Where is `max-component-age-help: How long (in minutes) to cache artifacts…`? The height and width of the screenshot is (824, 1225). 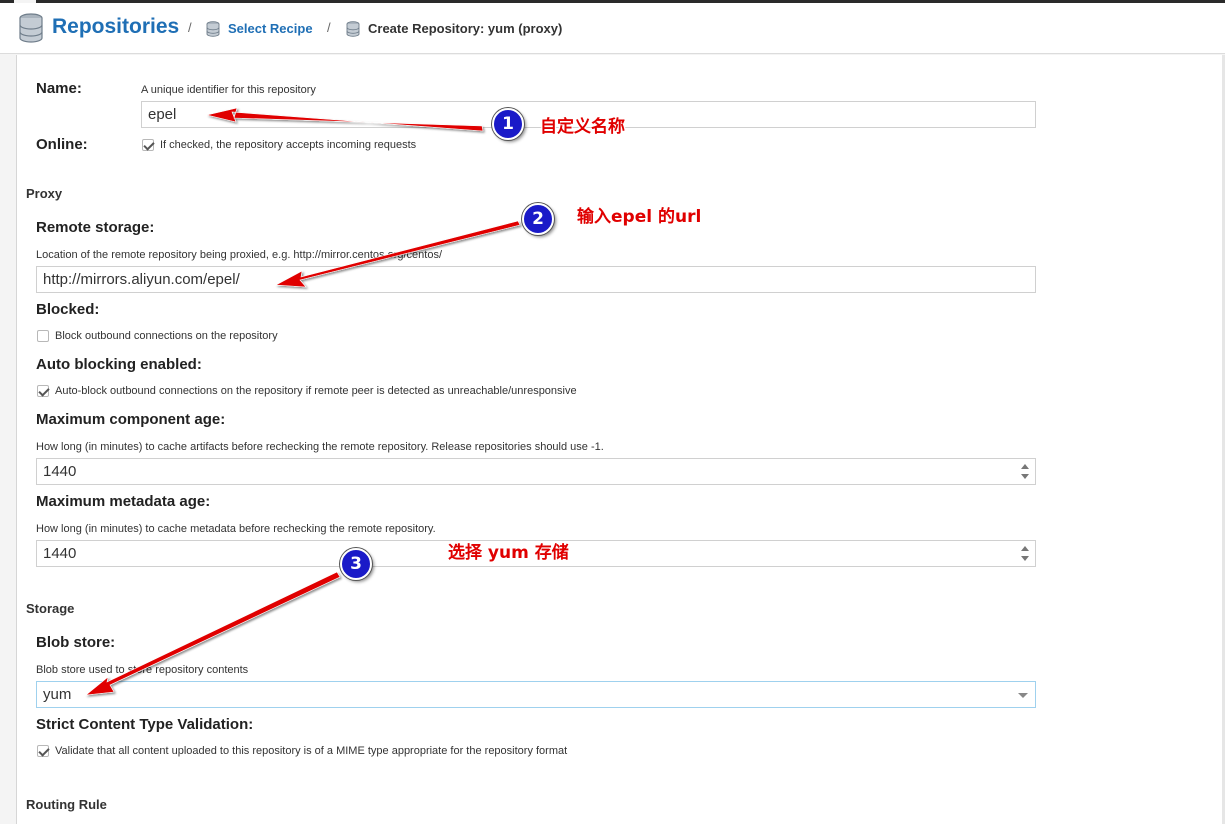
max-component-age-help: How long (in minutes) to cache artifacts… is located at coordinates (320, 447).